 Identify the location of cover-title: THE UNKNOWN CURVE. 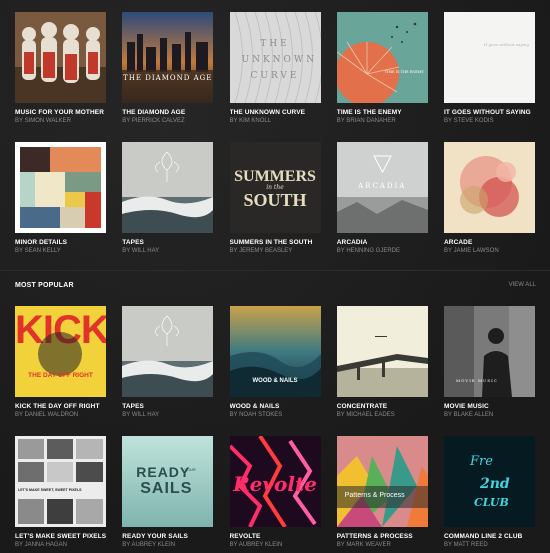
(279, 60).